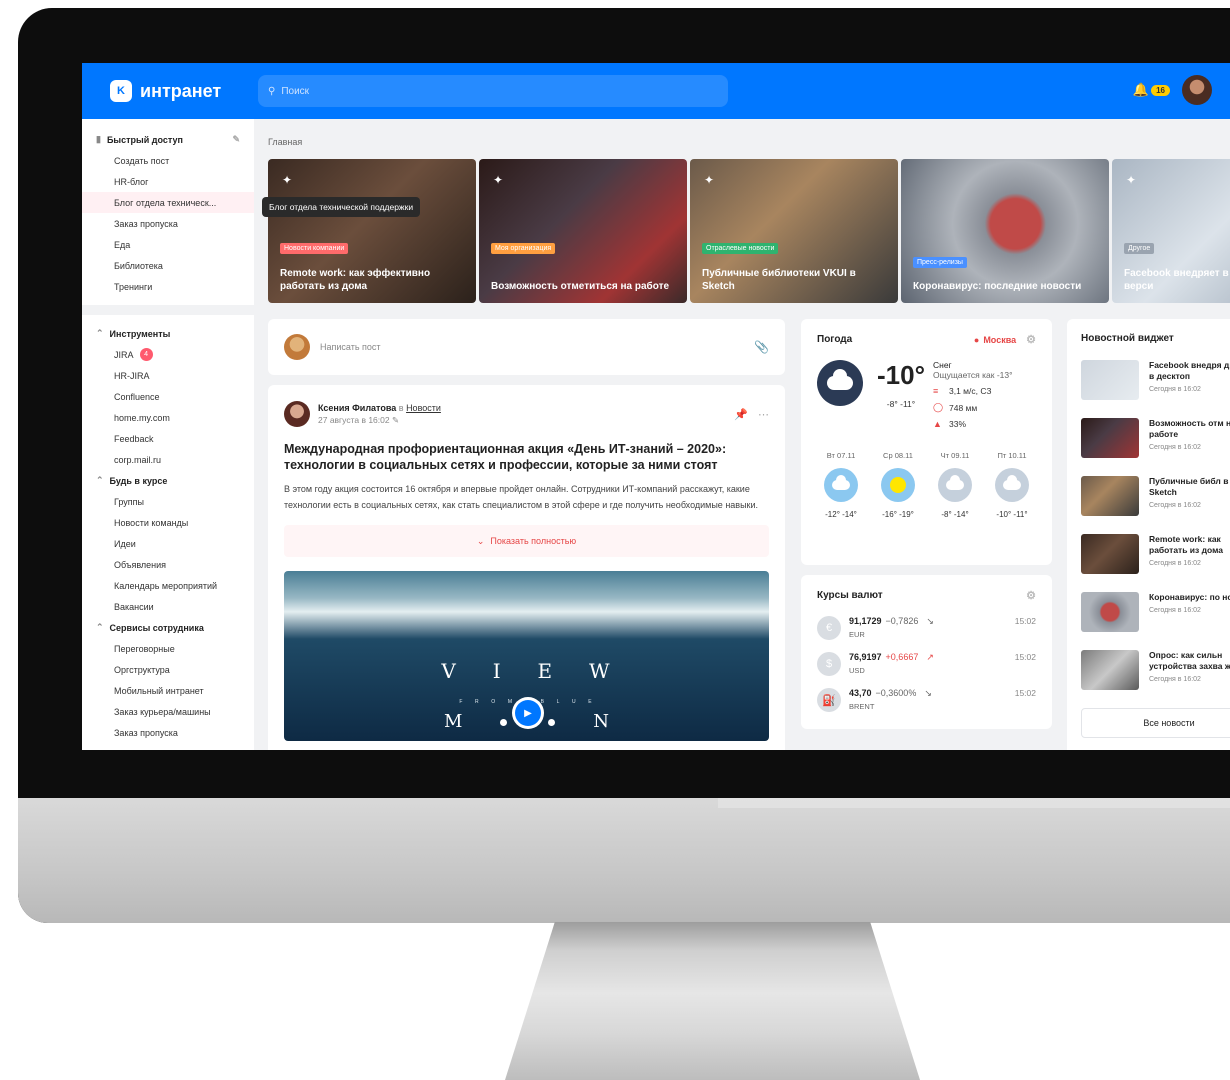  I want to click on sidebar-services-item: Заказ пропуска, so click(168, 732).